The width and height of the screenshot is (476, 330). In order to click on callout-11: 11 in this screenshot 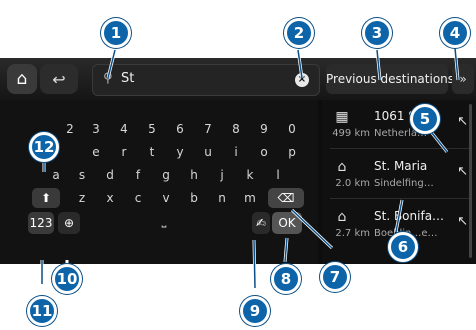, I will do `click(42, 311)`.